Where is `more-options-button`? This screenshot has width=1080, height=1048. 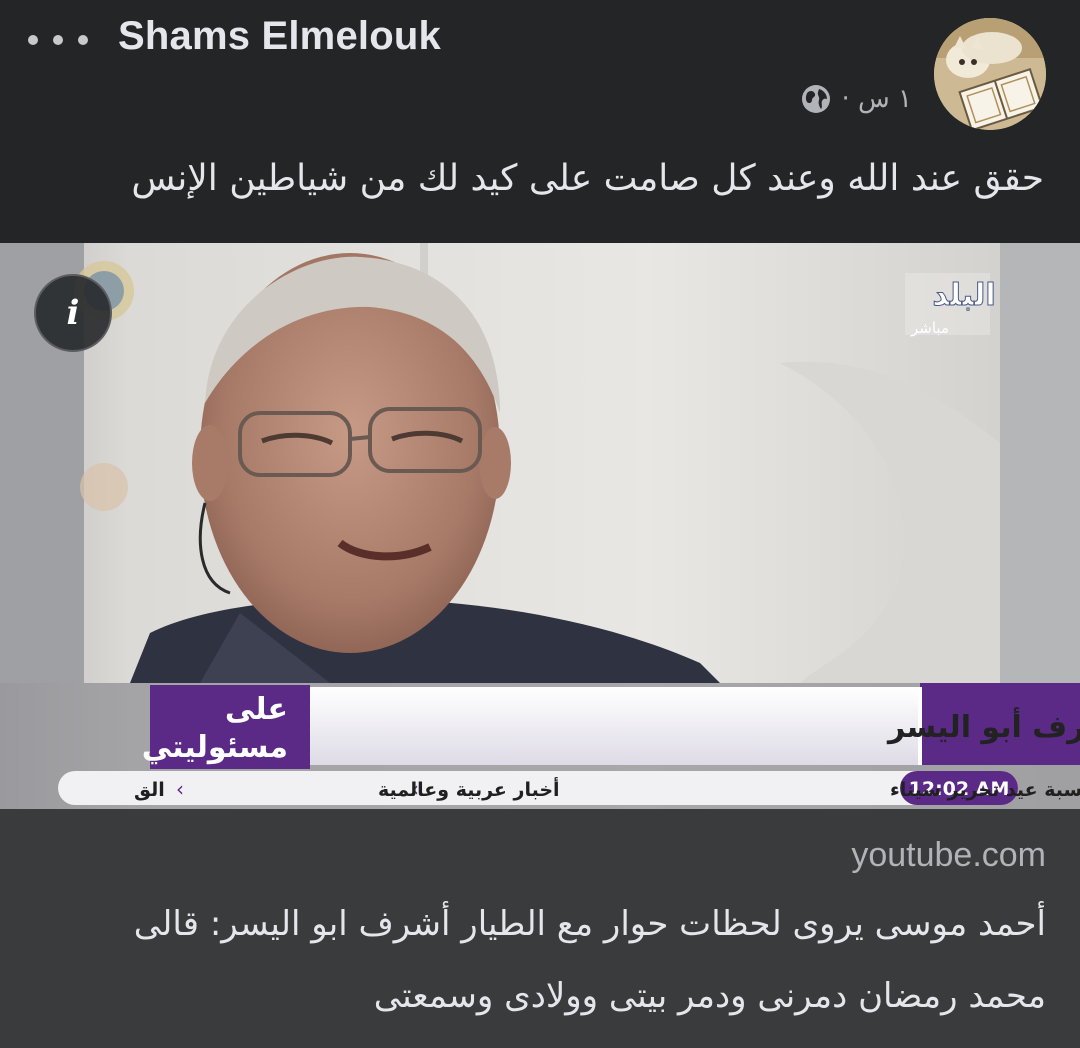 more-options-button is located at coordinates (58, 40).